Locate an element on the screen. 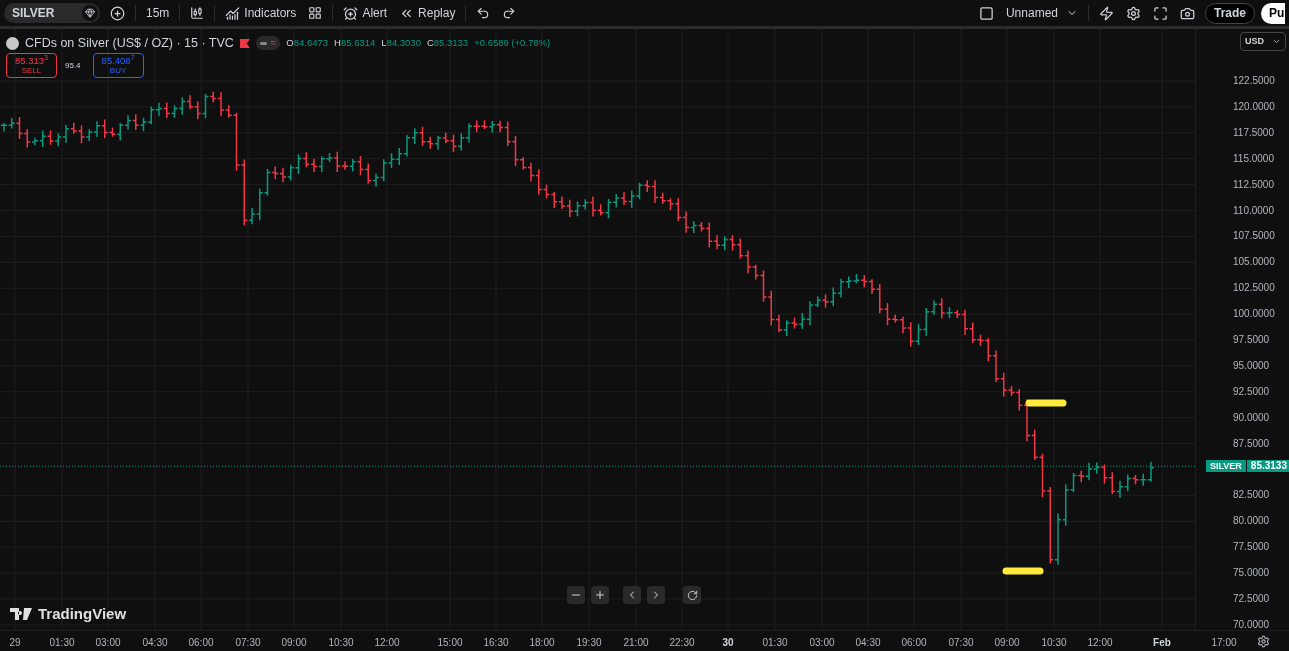 This screenshot has width=1289, height=651. zoom-out-button is located at coordinates (576, 595).